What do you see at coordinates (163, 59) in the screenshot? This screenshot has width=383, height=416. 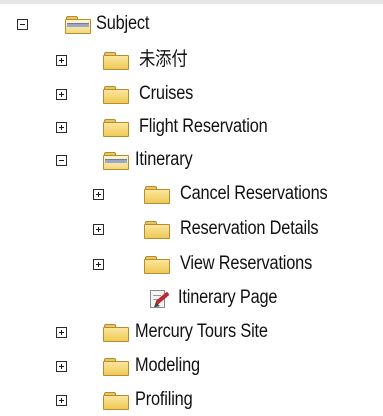 I see `tree-node-label: 未添付` at bounding box center [163, 59].